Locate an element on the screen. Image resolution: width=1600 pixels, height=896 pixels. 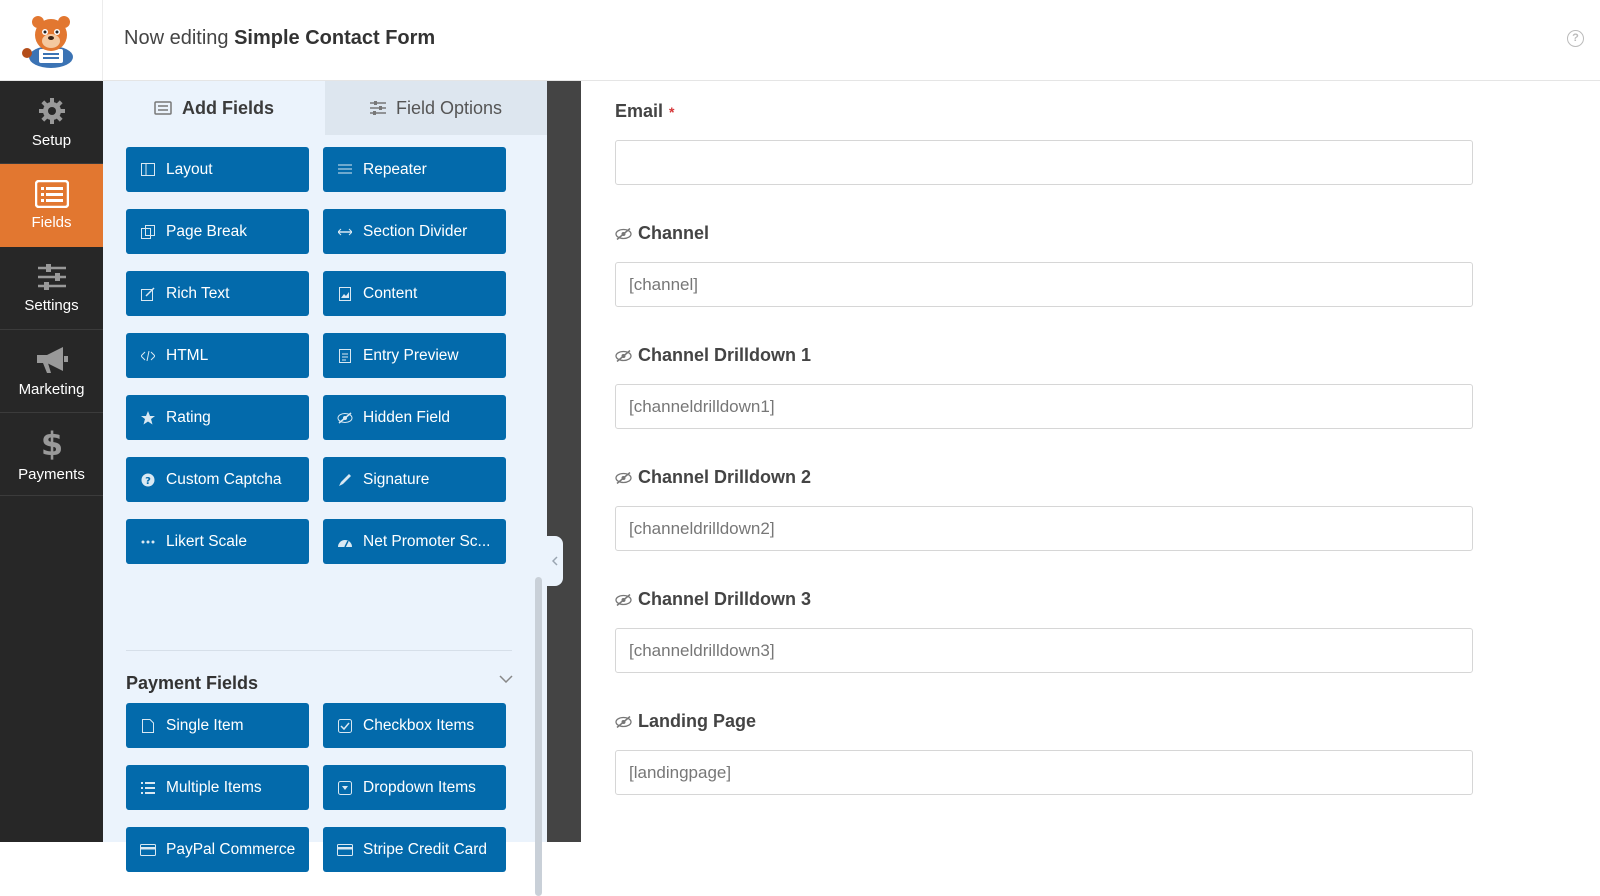
field-button-label: Content is located at coordinates (390, 293).